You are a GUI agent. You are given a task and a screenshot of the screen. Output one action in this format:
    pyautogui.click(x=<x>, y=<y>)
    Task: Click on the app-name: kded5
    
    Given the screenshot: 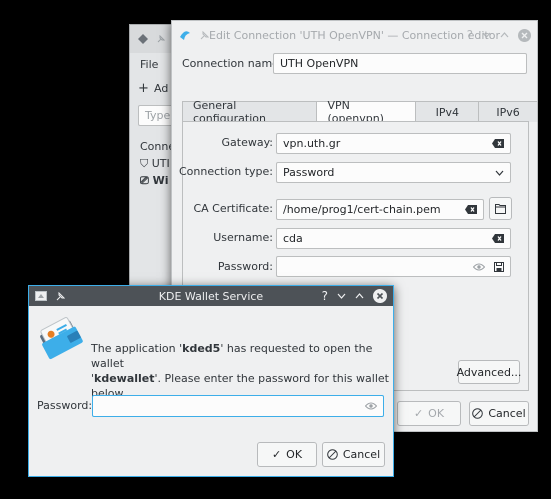 What is the action you would take?
    pyautogui.click(x=201, y=348)
    